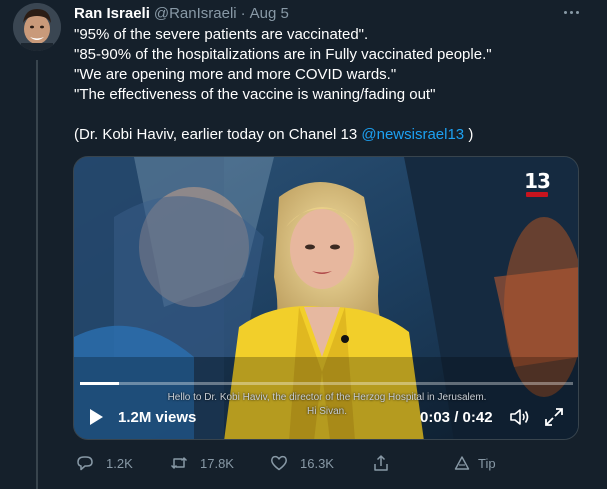 This screenshot has height=489, width=607. What do you see at coordinates (96, 417) in the screenshot?
I see `play-icon` at bounding box center [96, 417].